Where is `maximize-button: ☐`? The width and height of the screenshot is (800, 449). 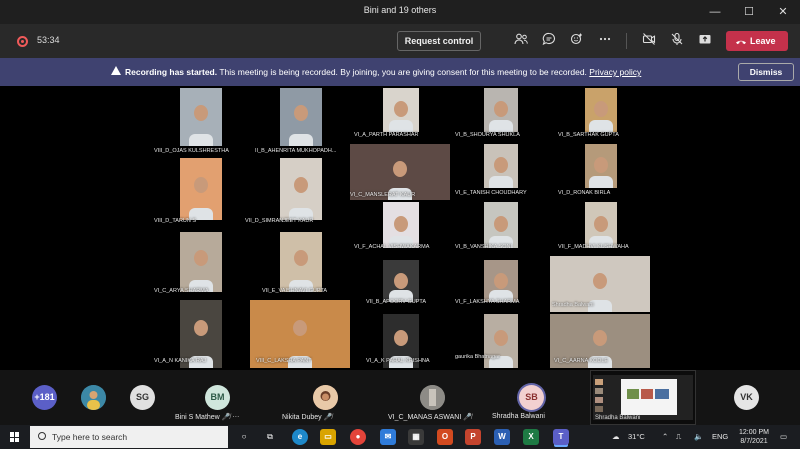 maximize-button: ☐ is located at coordinates (749, 12).